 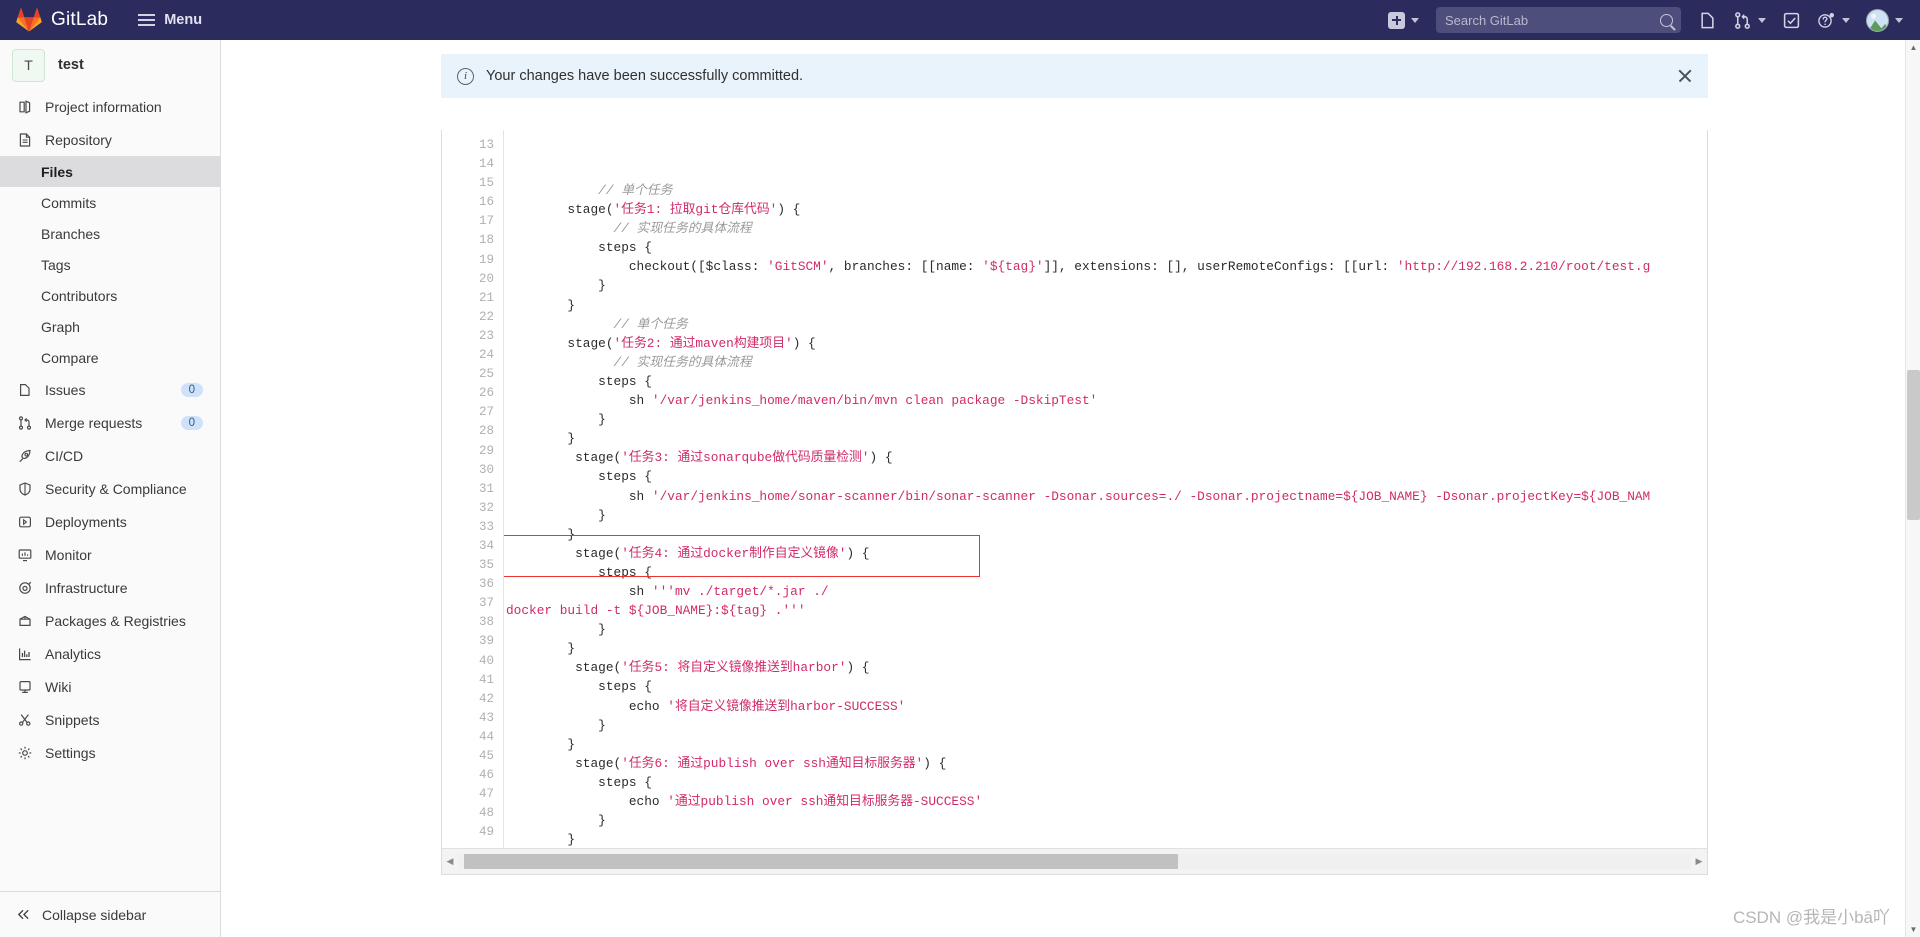 What do you see at coordinates (29, 20) in the screenshot?
I see `gitlab-logo-icon` at bounding box center [29, 20].